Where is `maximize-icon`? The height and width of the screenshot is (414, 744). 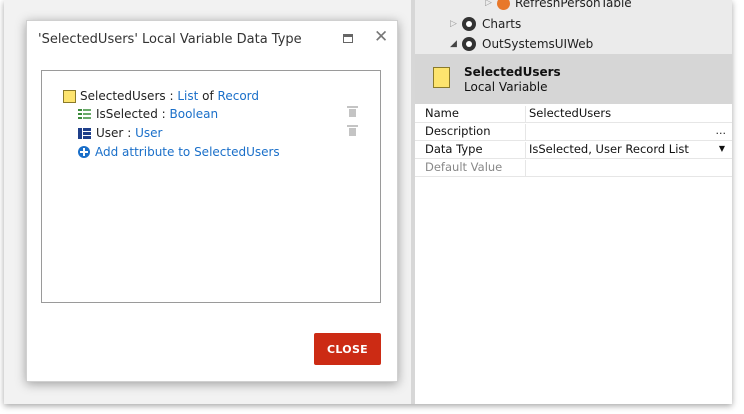
maximize-icon is located at coordinates (348, 38).